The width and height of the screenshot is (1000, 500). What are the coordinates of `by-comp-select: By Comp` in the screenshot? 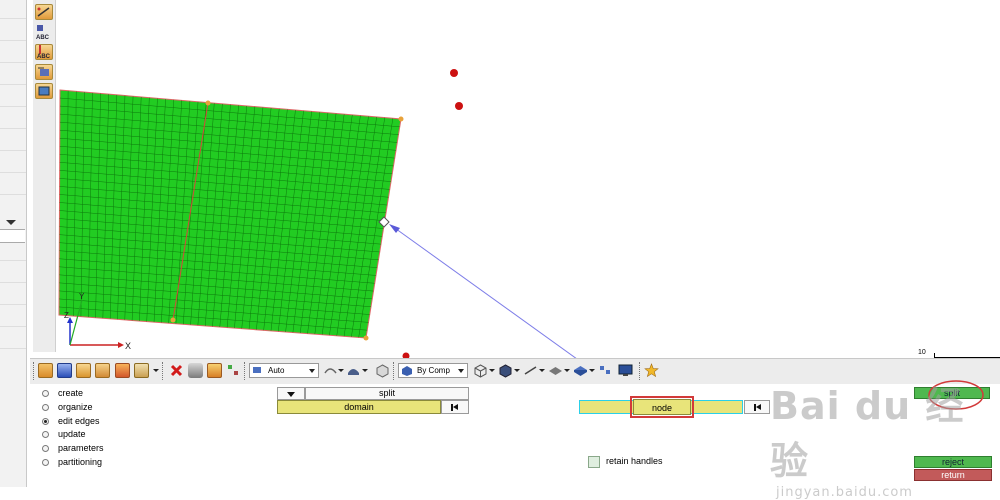 It's located at (433, 370).